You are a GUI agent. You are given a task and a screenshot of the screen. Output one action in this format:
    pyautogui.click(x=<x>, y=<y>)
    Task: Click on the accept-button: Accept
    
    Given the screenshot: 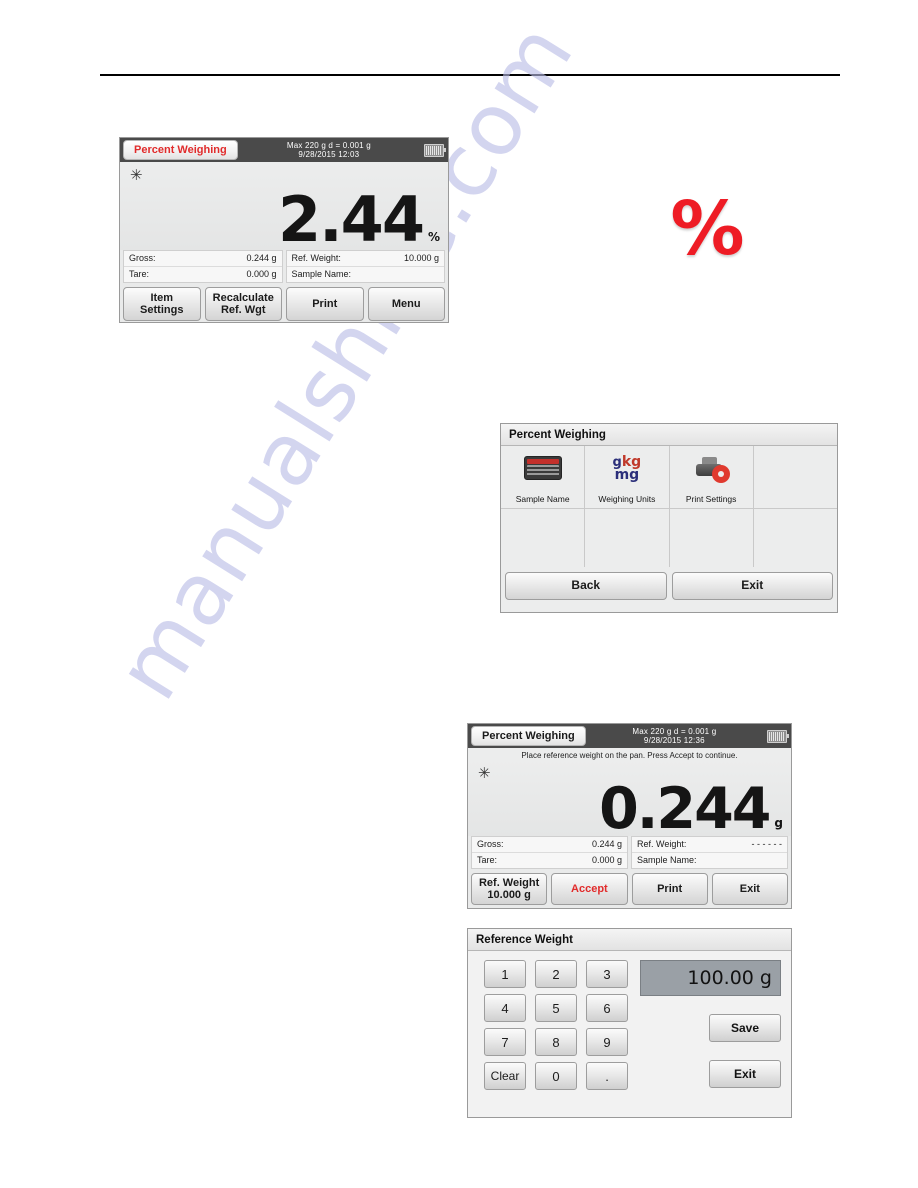 What is the action you would take?
    pyautogui.click(x=589, y=889)
    